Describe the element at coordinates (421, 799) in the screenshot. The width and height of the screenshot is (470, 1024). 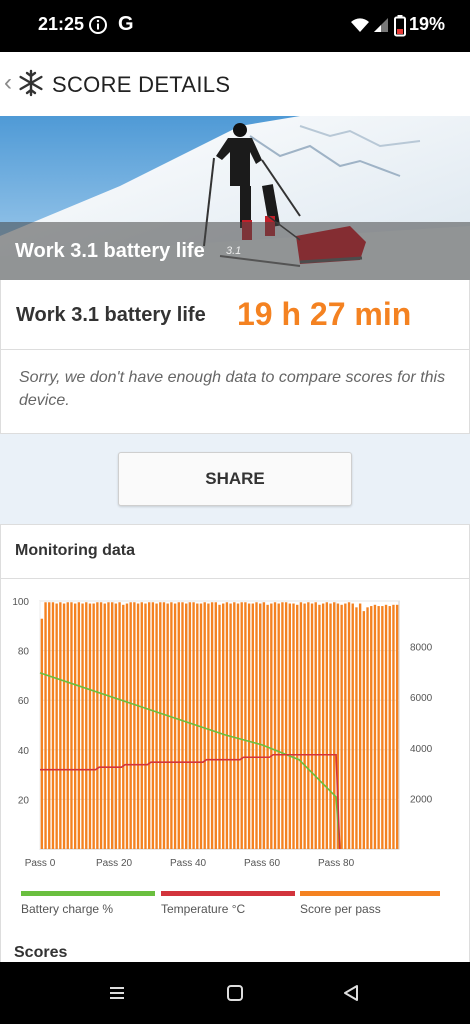
I see `y-right-tick-label: 2000` at that location.